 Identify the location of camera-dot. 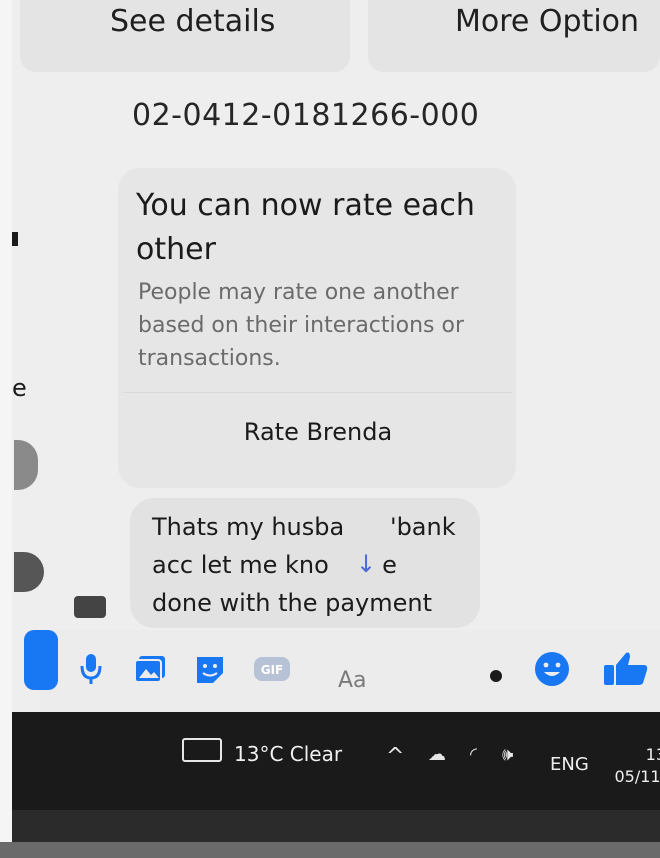
(496, 676).